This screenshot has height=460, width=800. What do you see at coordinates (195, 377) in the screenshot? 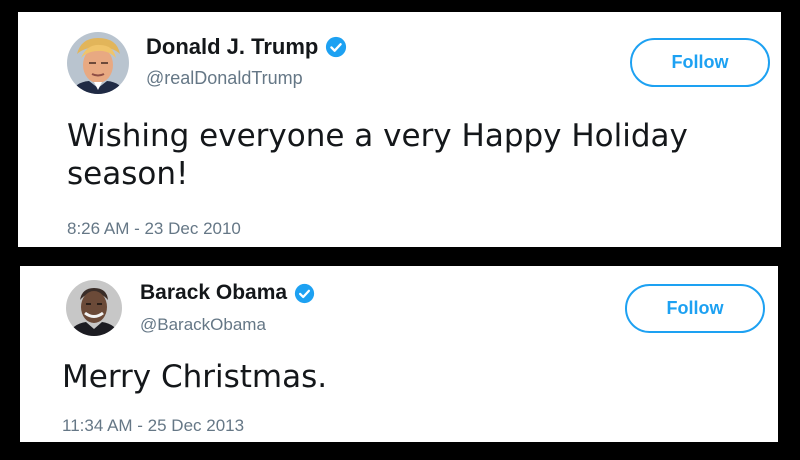
I see `tweet-text: Merry Christmas.` at bounding box center [195, 377].